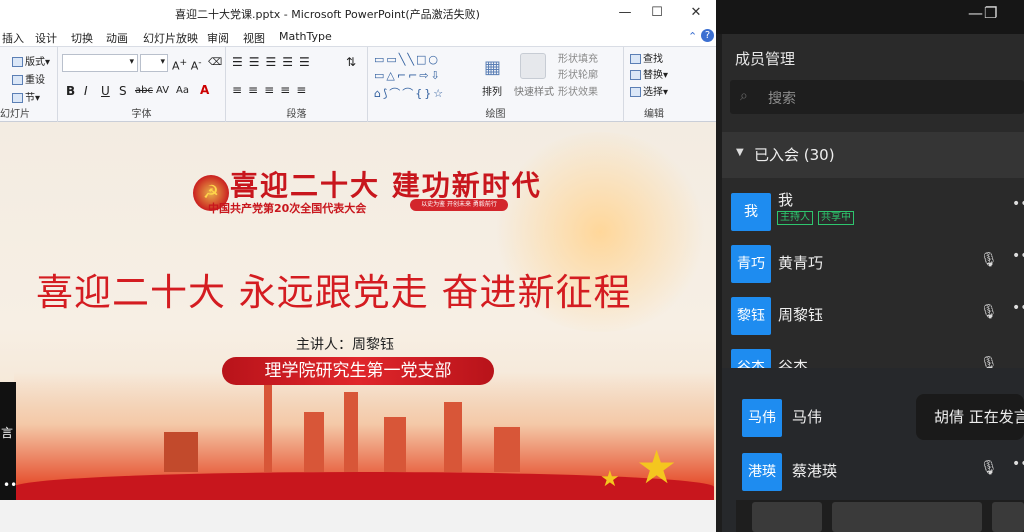 The image size is (1024, 532). What do you see at coordinates (801, 263) in the screenshot?
I see `member-name: 黄青巧` at bounding box center [801, 263].